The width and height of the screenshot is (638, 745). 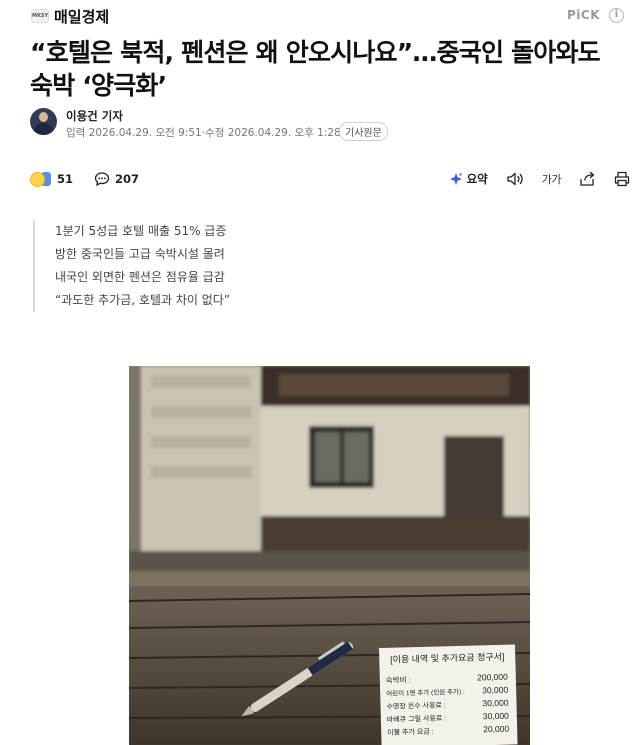 I want to click on share-button, so click(x=587, y=179).